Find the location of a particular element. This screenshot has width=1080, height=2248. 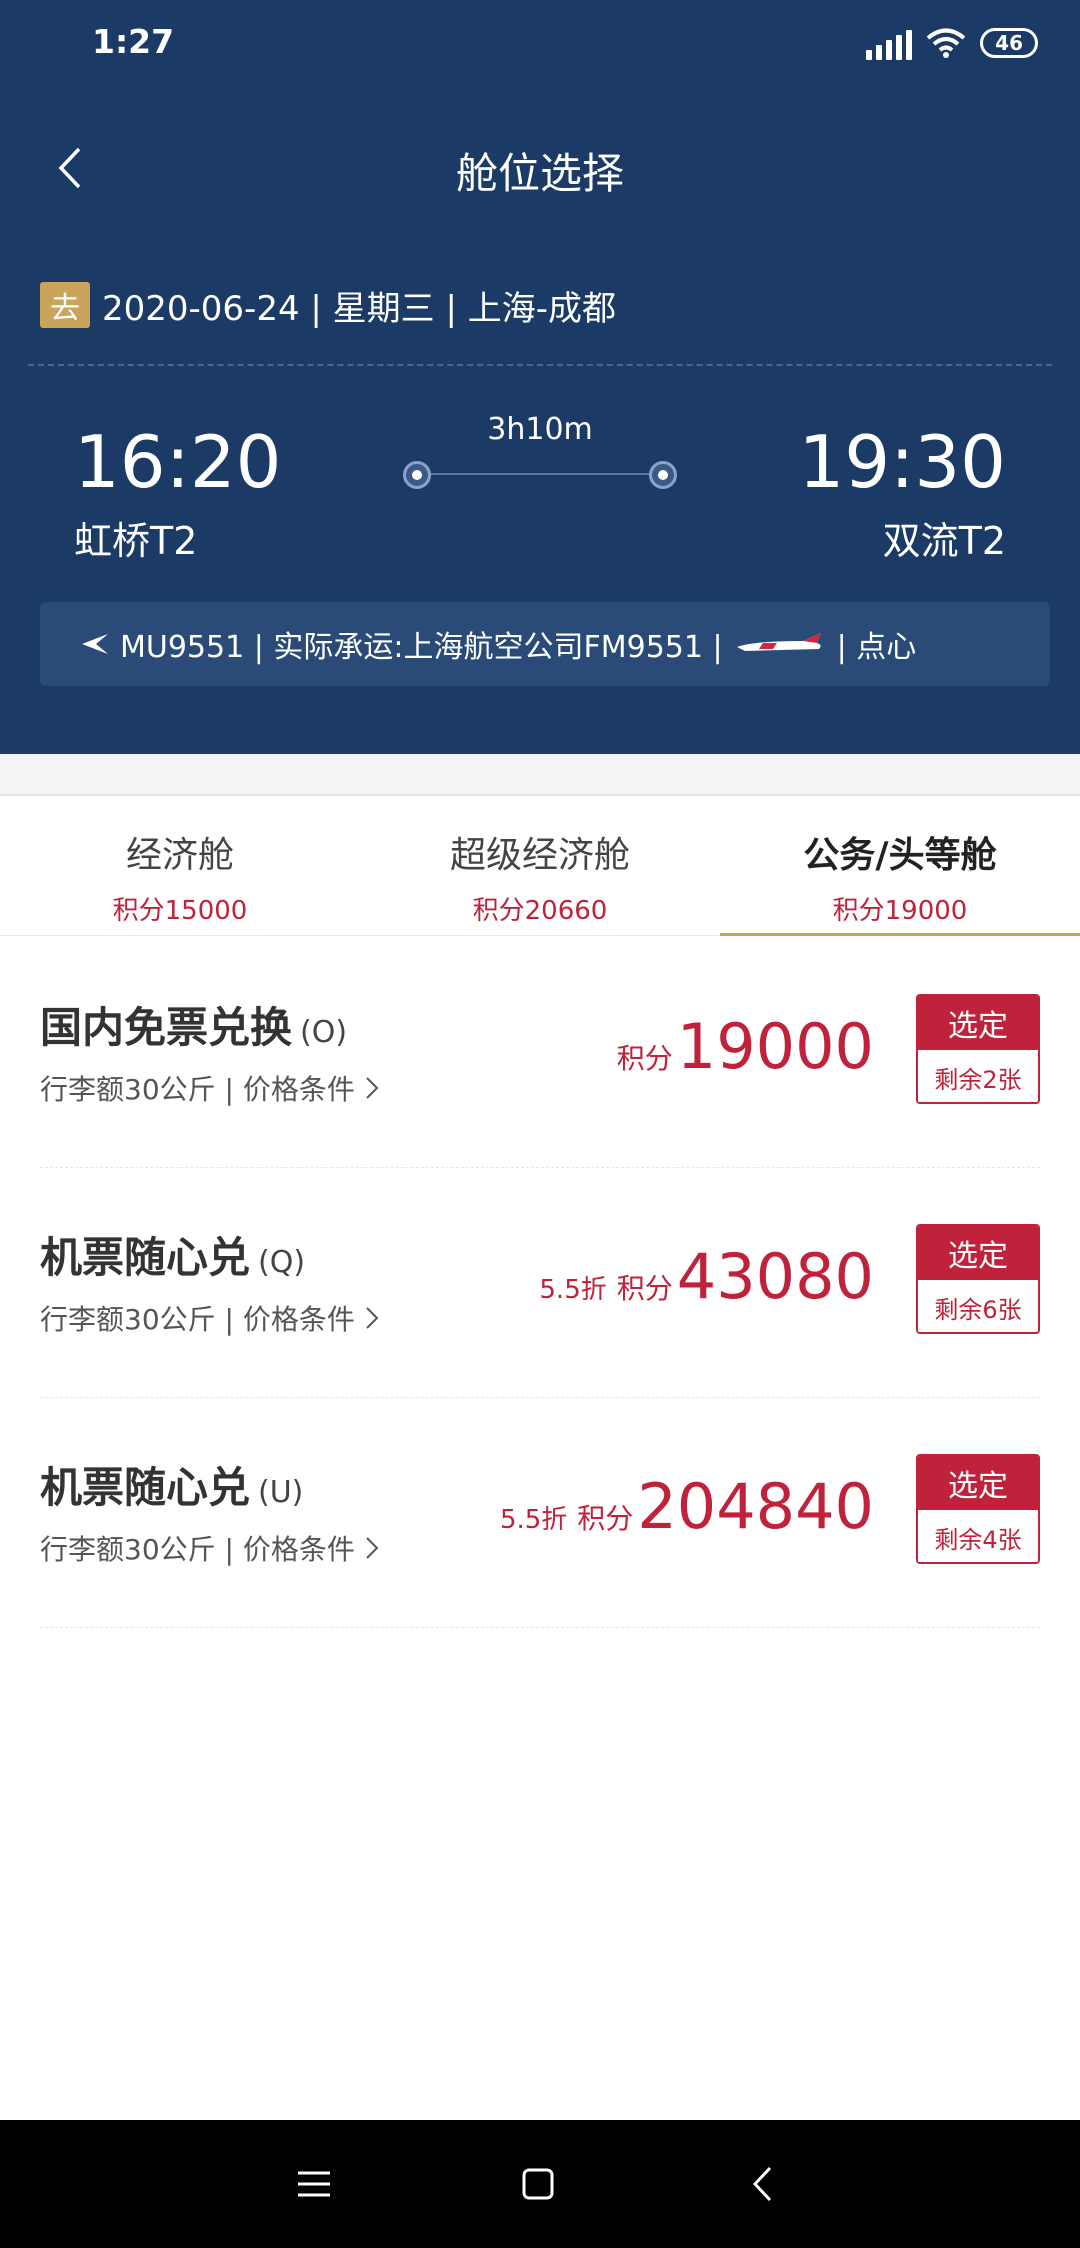

fare-class-code: (Q) is located at coordinates (282, 1262).